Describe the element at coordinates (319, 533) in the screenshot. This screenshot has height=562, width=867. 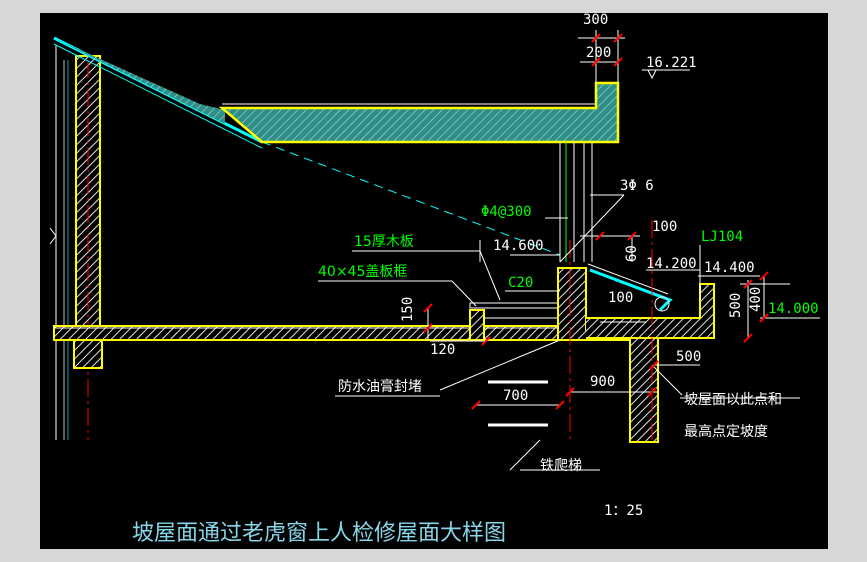
I see `drawing-title: 坡屋面通过老虎窗上人检修屋面大样图` at that location.